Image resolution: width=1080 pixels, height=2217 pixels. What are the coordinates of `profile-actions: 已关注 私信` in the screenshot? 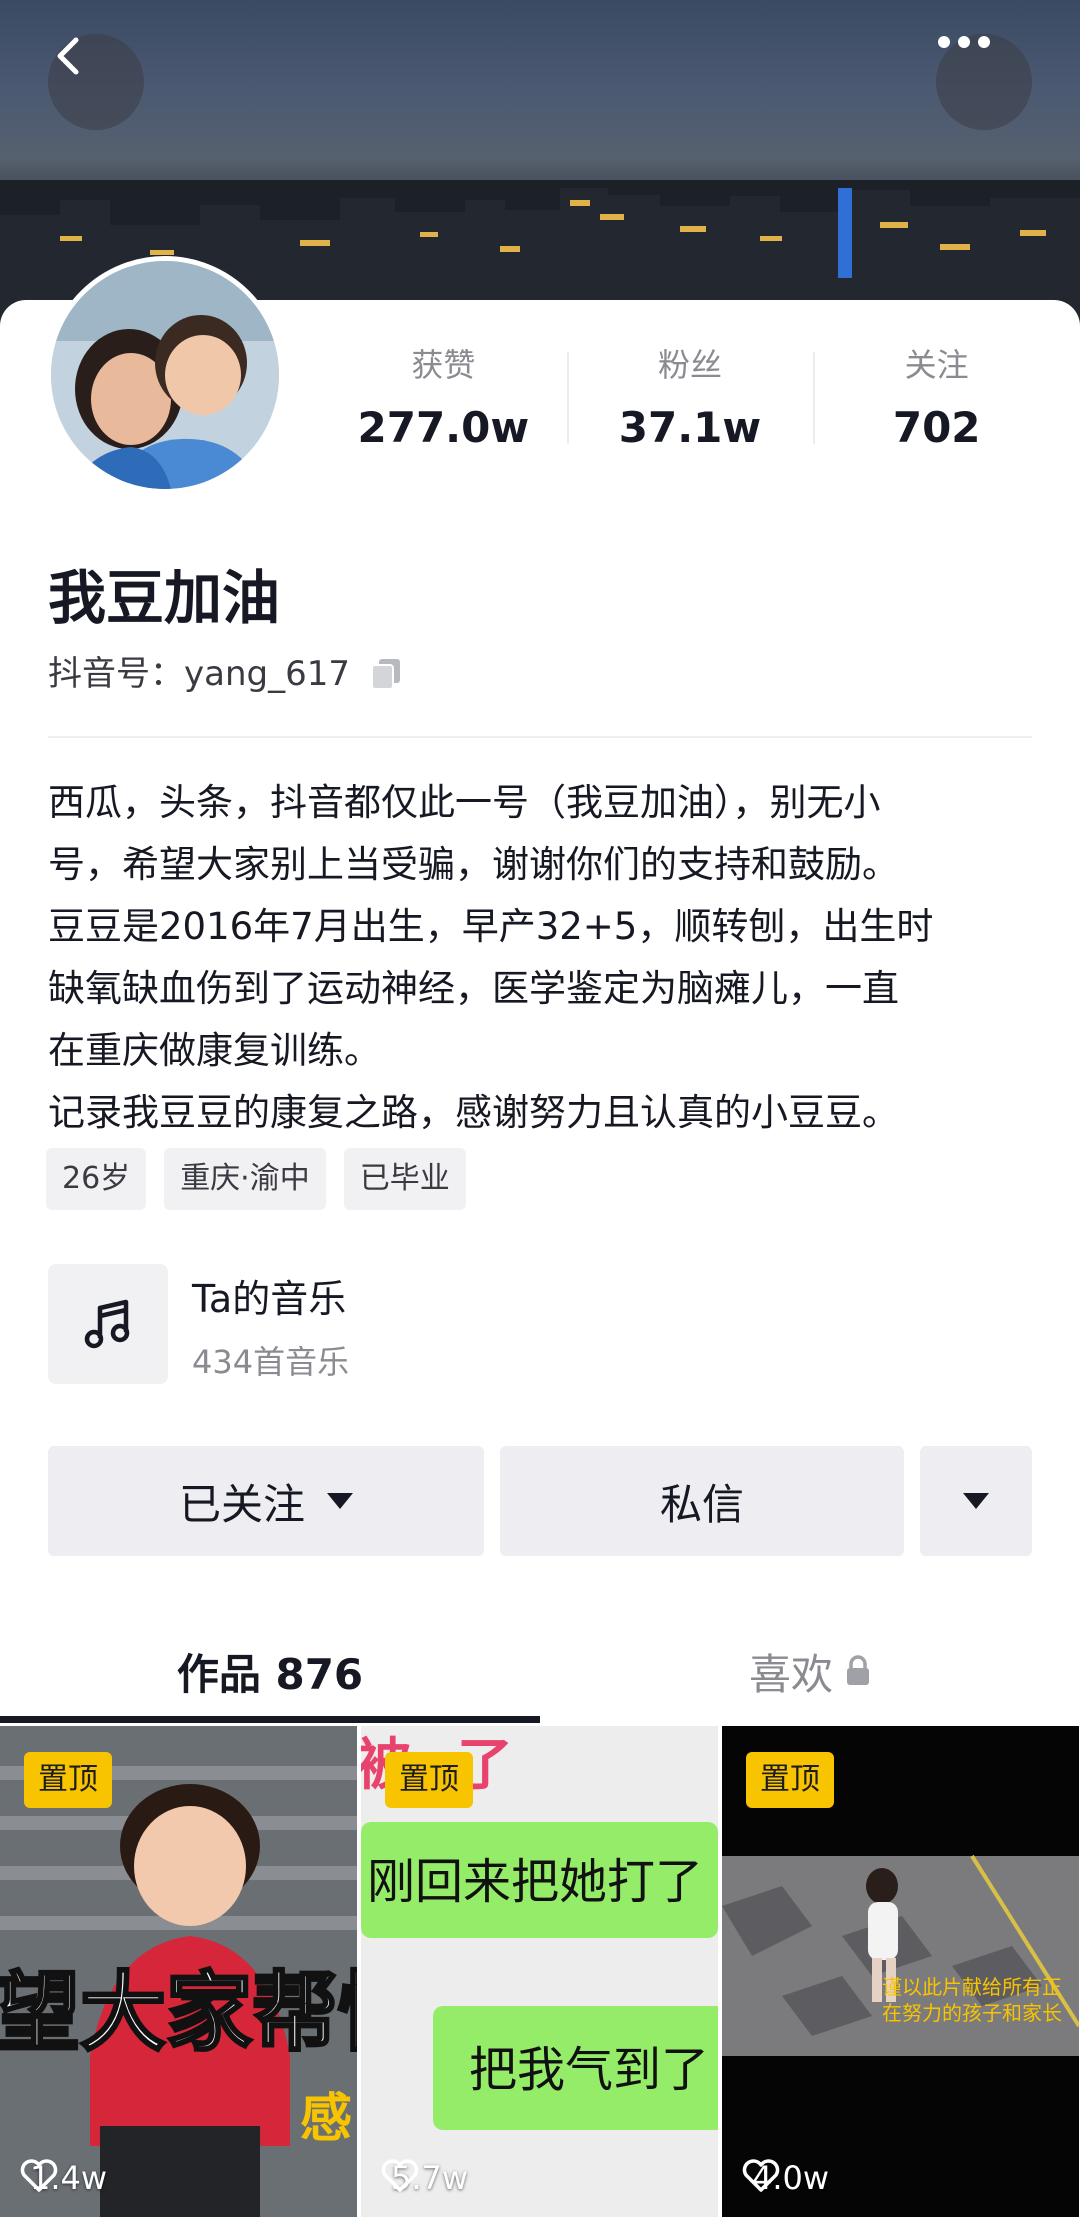 It's located at (540, 1501).